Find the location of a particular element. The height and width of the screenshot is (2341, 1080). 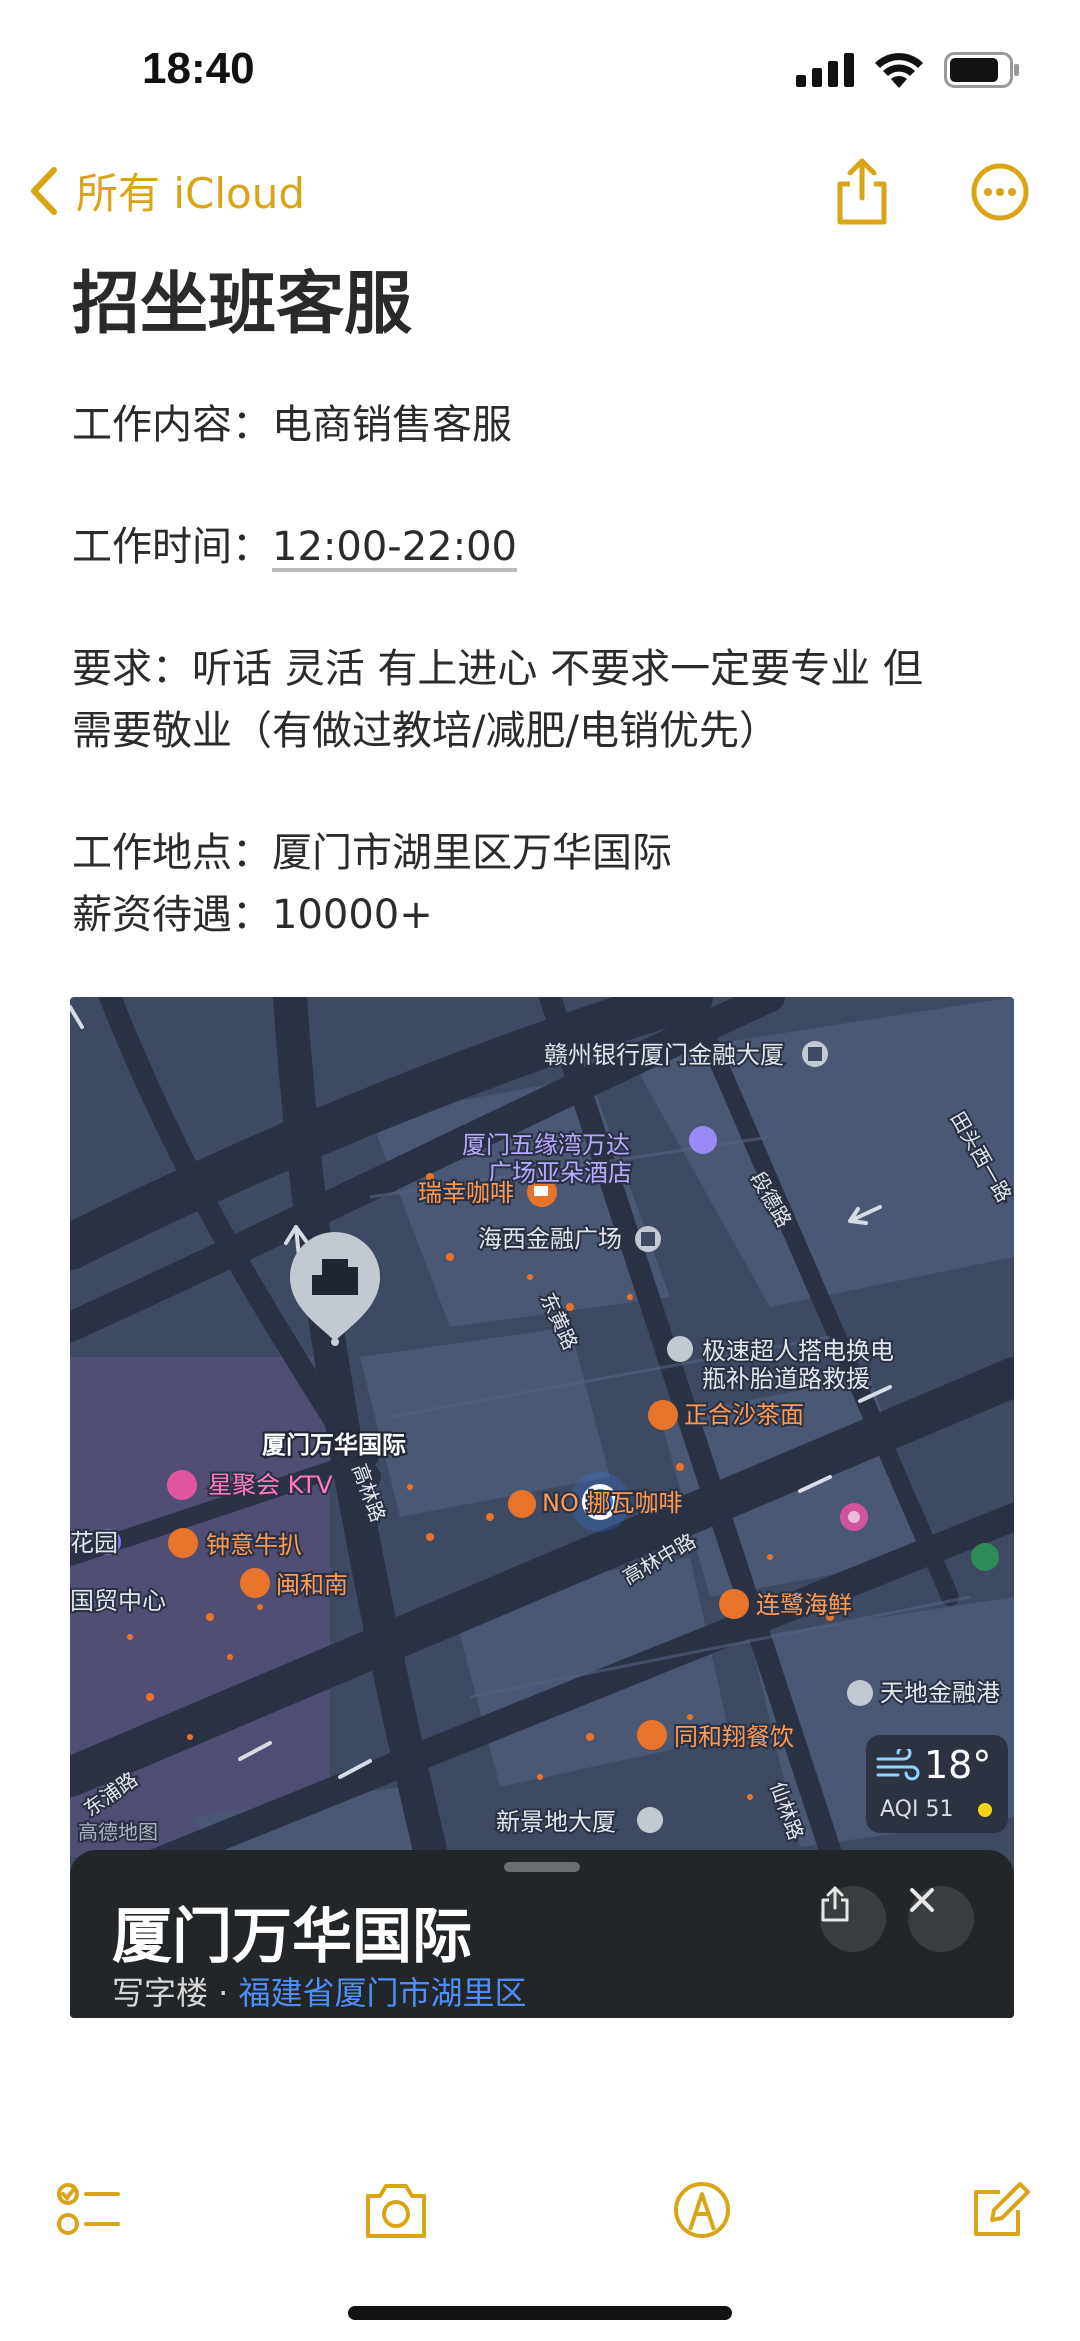

work-hours-value-link: 12:00-22:00 is located at coordinates (394, 547).